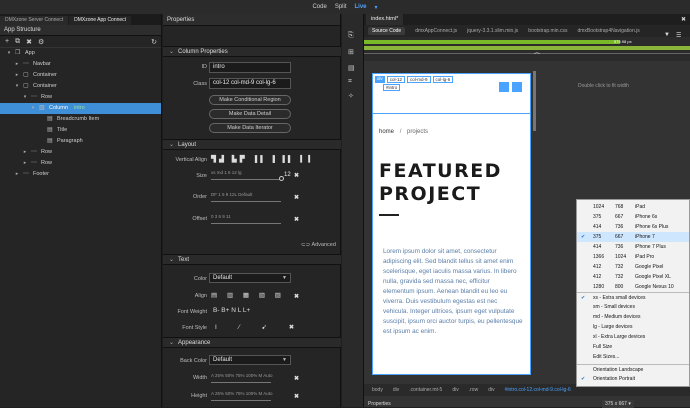  What do you see at coordinates (80, 97) in the screenshot?
I see `tree-item: ▾ ⋯ Row` at bounding box center [80, 97].